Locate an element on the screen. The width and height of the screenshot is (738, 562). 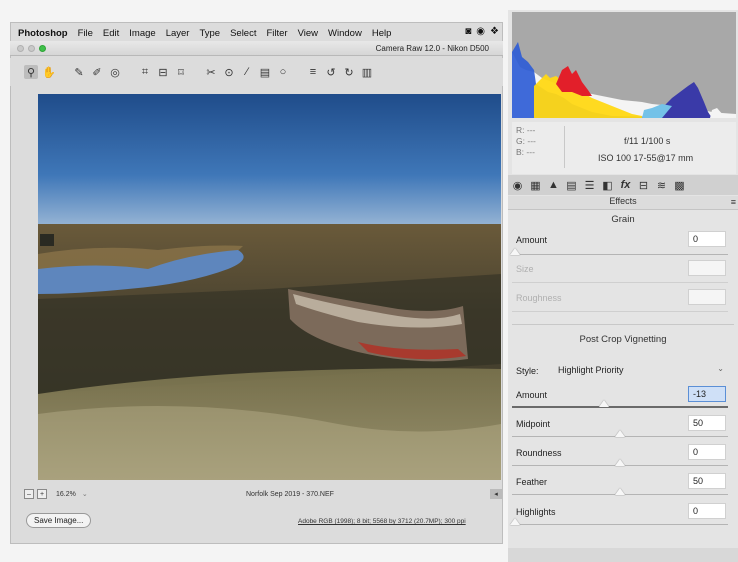
rgb-readout: R: --- G: --- B: --- is located at coordinates (526, 141).